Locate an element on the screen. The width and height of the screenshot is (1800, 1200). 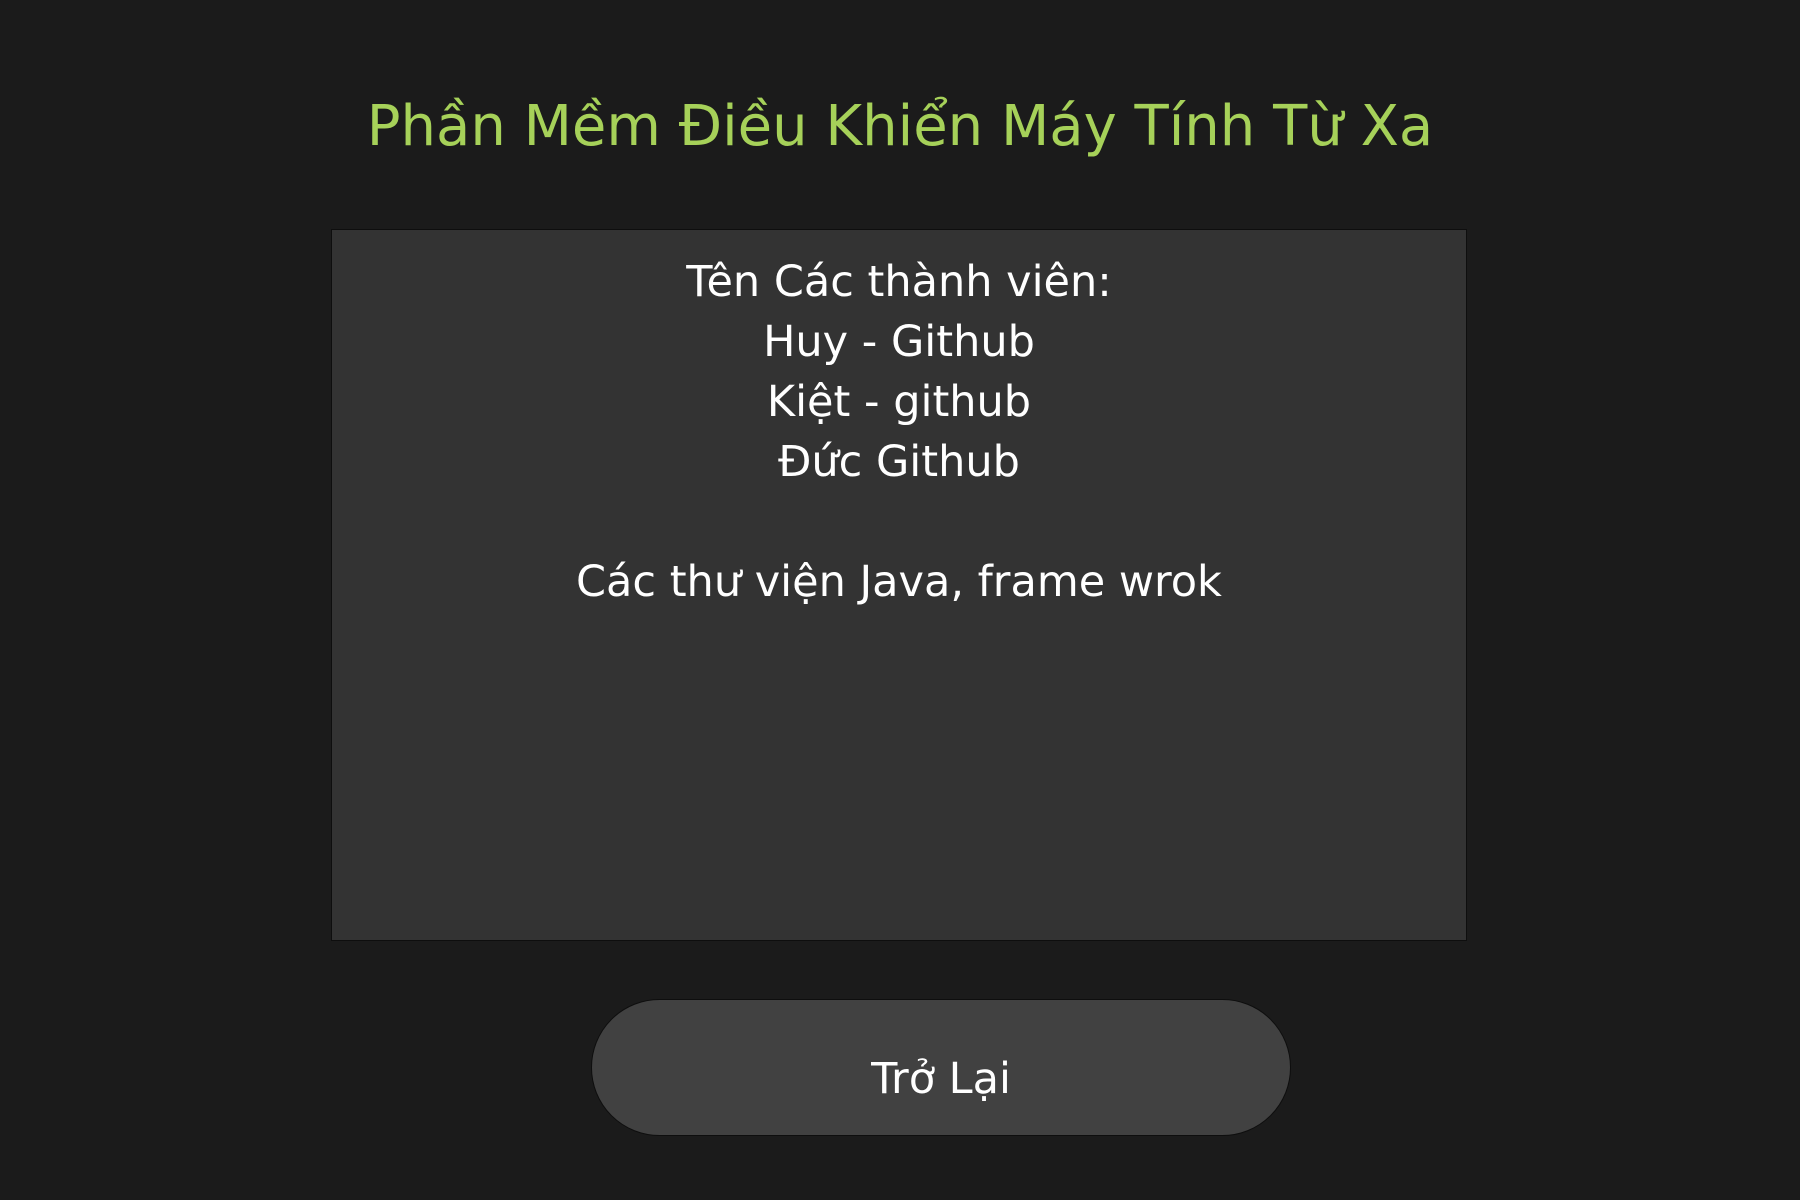
libraries-text: Các thư viện Java, frame wrok is located at coordinates (899, 582).